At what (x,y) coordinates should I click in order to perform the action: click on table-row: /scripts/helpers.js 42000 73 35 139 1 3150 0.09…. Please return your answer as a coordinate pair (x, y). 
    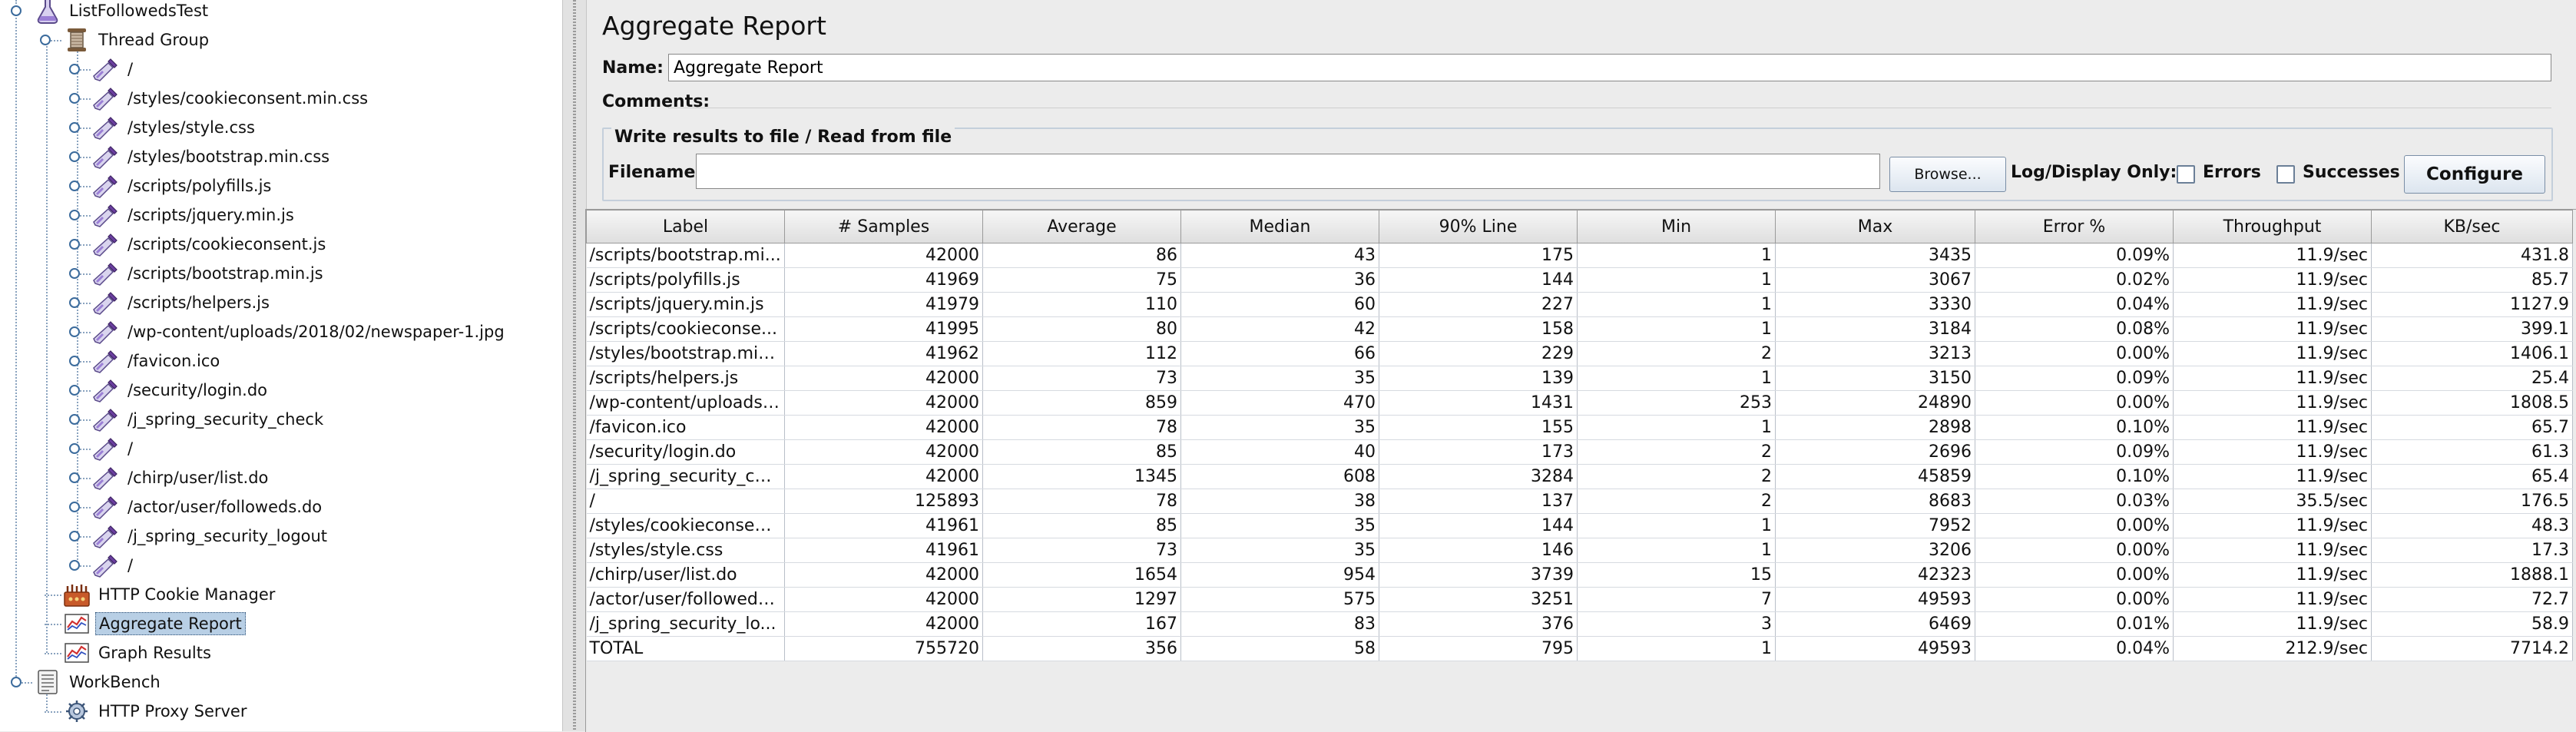
    Looking at the image, I should click on (1579, 378).